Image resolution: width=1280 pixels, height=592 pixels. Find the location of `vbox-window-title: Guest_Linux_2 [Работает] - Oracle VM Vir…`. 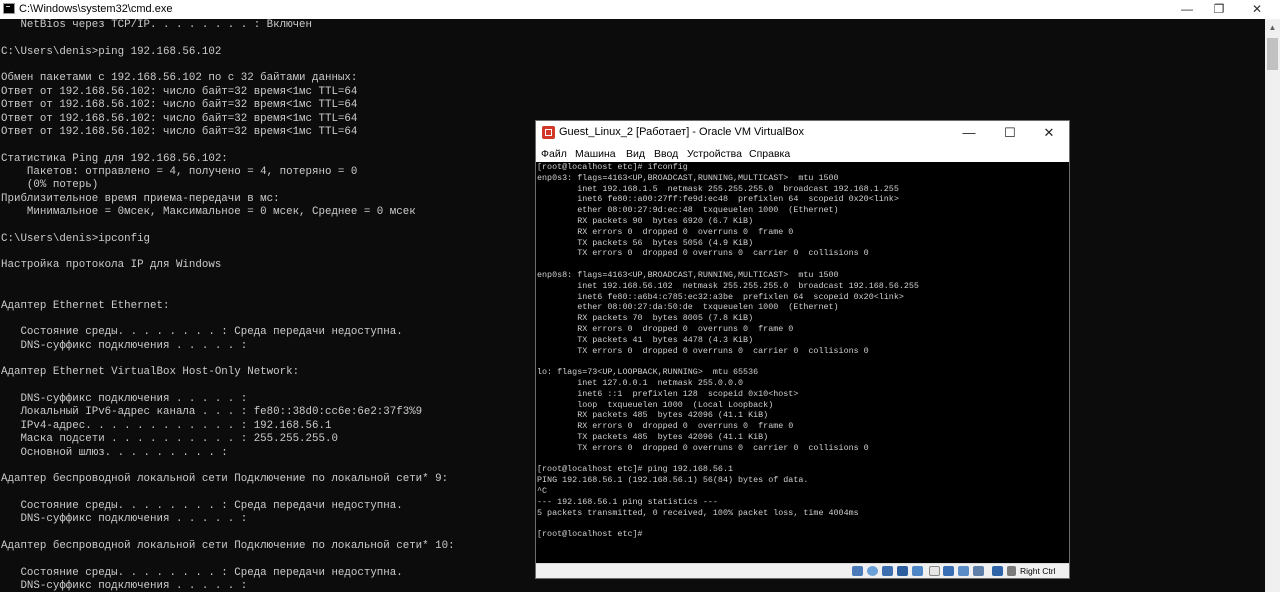

vbox-window-title: Guest_Linux_2 [Работает] - Oracle VM Vir… is located at coordinates (681, 132).